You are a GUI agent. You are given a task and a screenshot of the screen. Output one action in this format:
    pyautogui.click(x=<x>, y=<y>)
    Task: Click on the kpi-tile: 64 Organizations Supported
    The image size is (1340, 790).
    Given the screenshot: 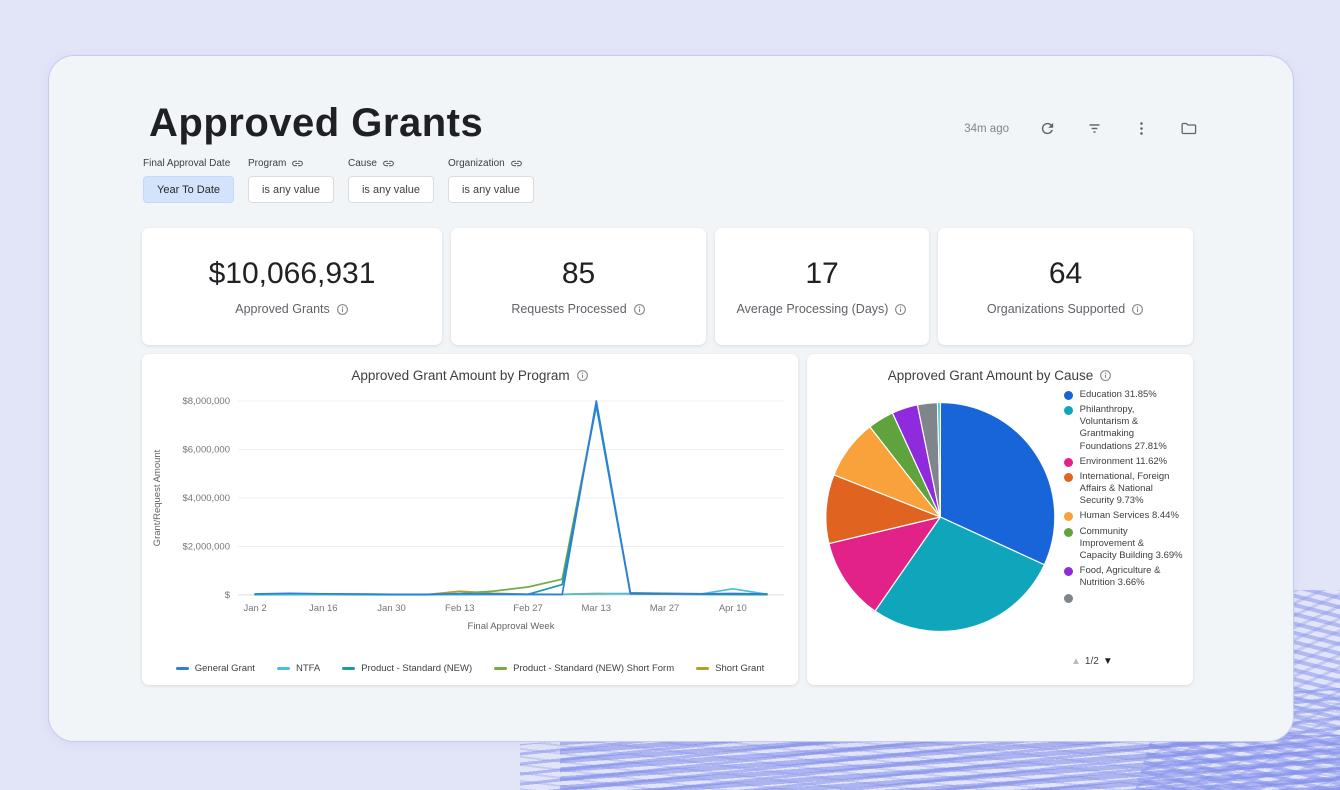 What is the action you would take?
    pyautogui.click(x=1065, y=286)
    